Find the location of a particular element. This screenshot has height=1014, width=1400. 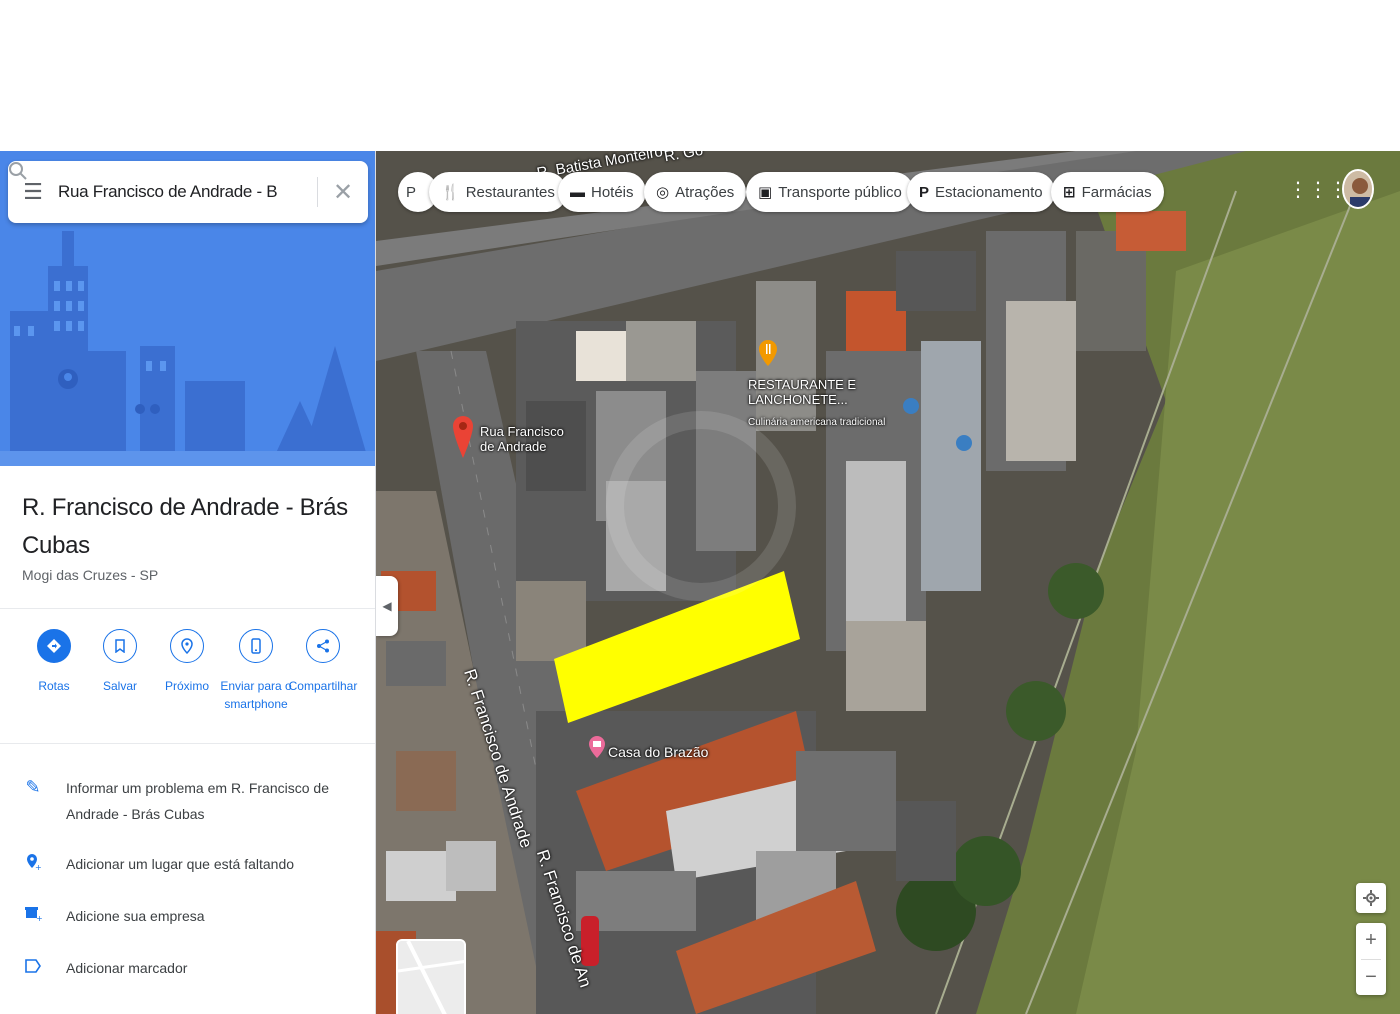

chip-transit-label: Transporte público is located at coordinates (840, 192).